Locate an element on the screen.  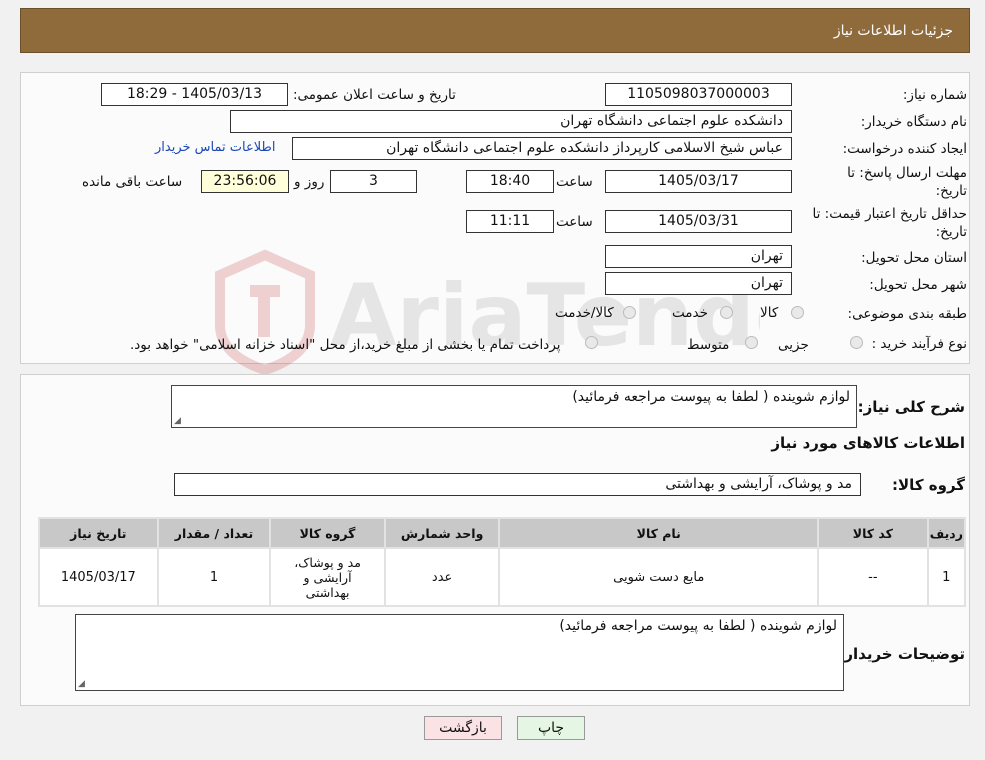
process-radio-minor is located at coordinates (856, 342).